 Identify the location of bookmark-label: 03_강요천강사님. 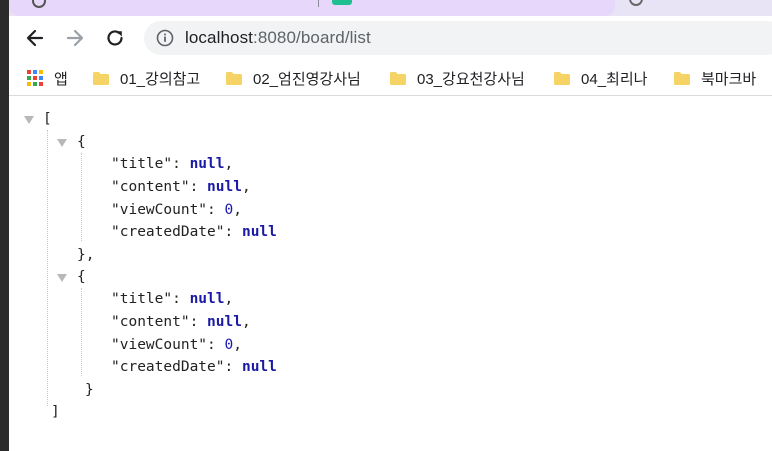
(471, 79).